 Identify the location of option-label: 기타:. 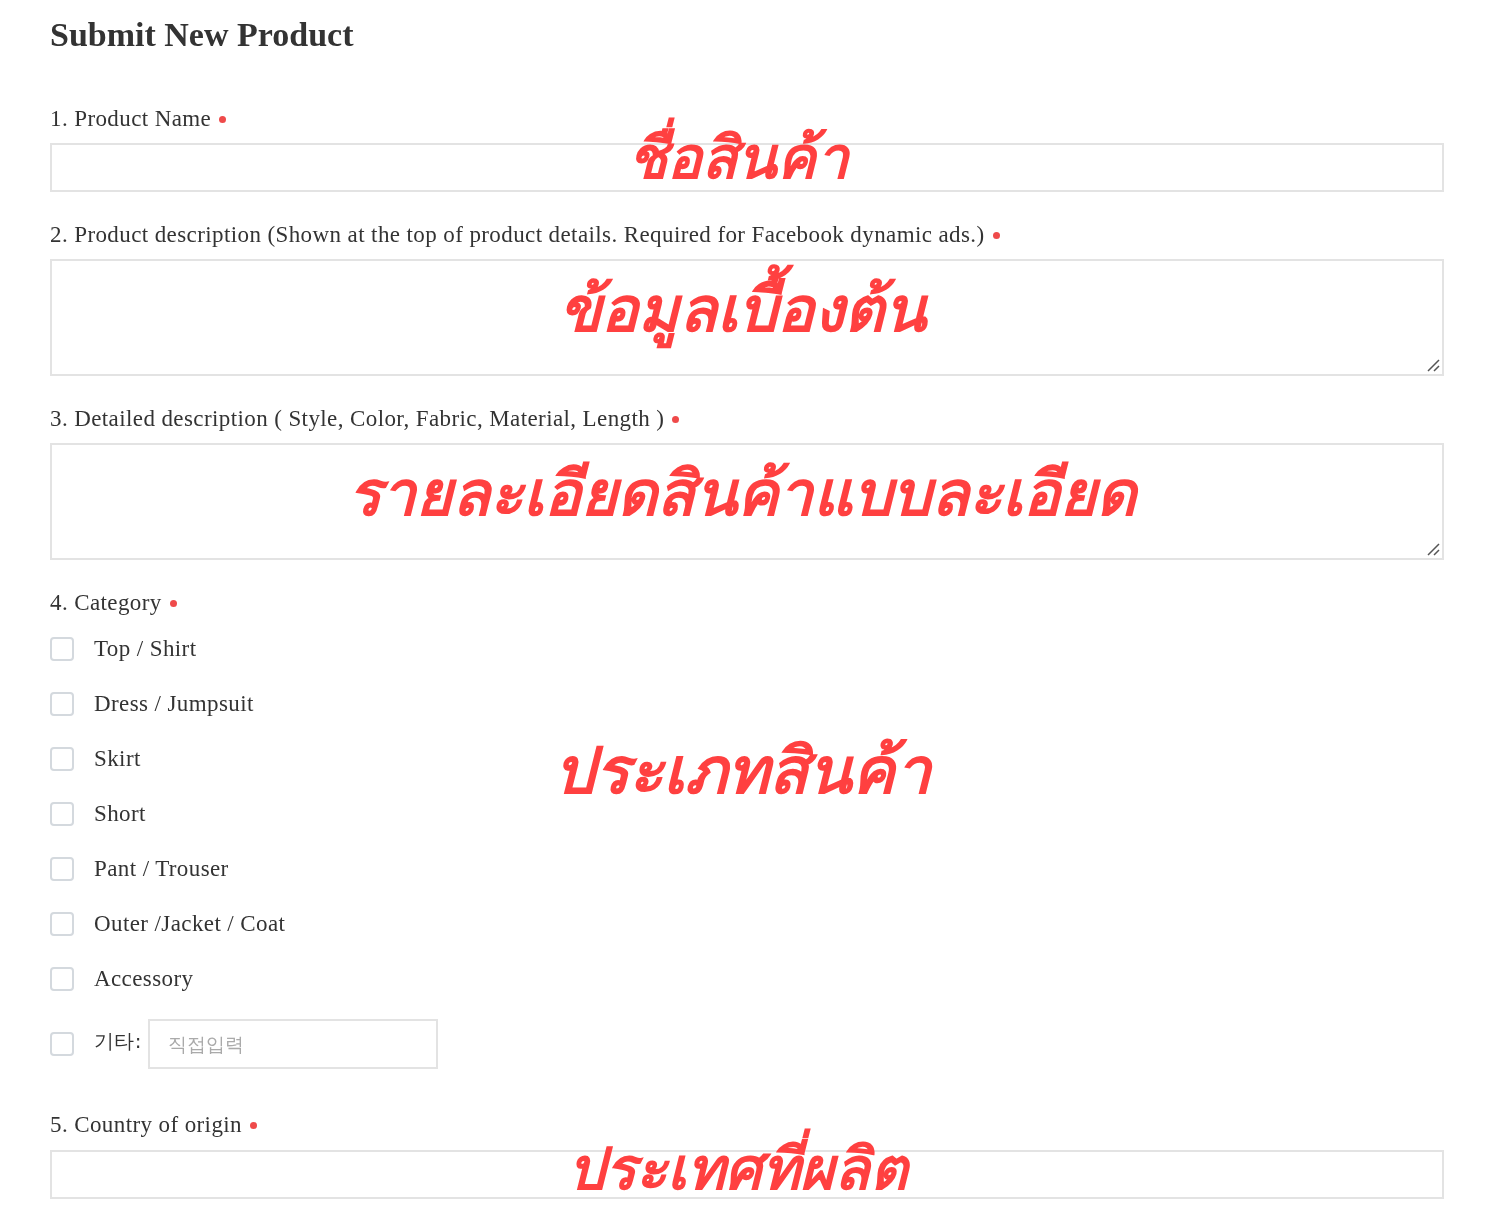
(118, 1041).